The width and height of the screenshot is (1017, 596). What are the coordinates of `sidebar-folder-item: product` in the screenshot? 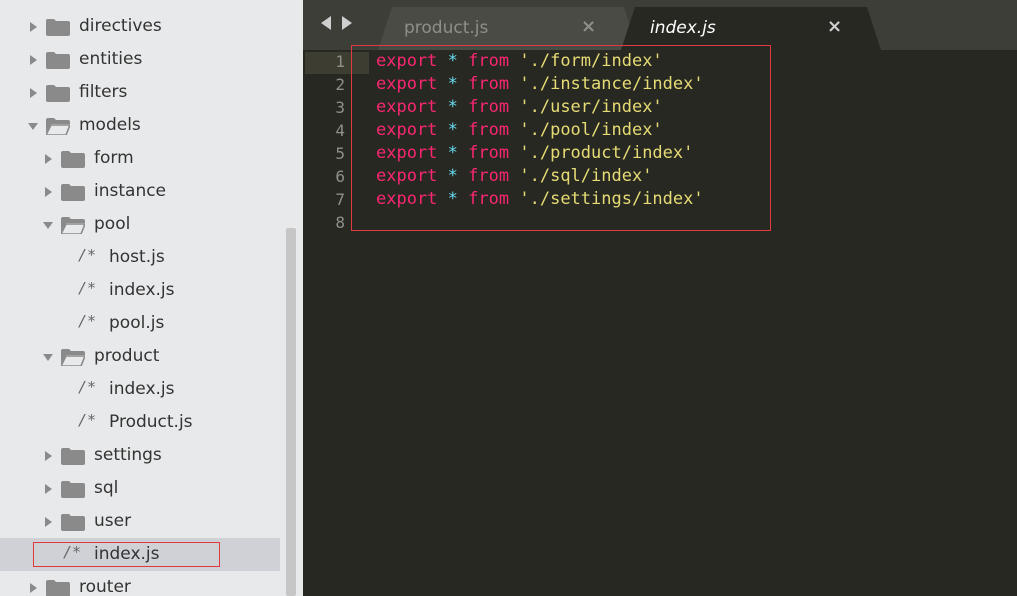 It's located at (140, 356).